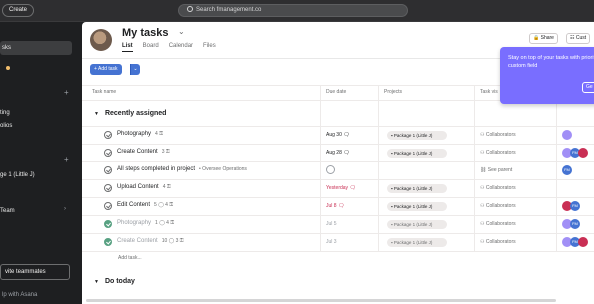 Image resolution: width=594 pixels, height=304 pixels. What do you see at coordinates (137, 152) in the screenshot?
I see `task-name-text: Create Content` at bounding box center [137, 152].